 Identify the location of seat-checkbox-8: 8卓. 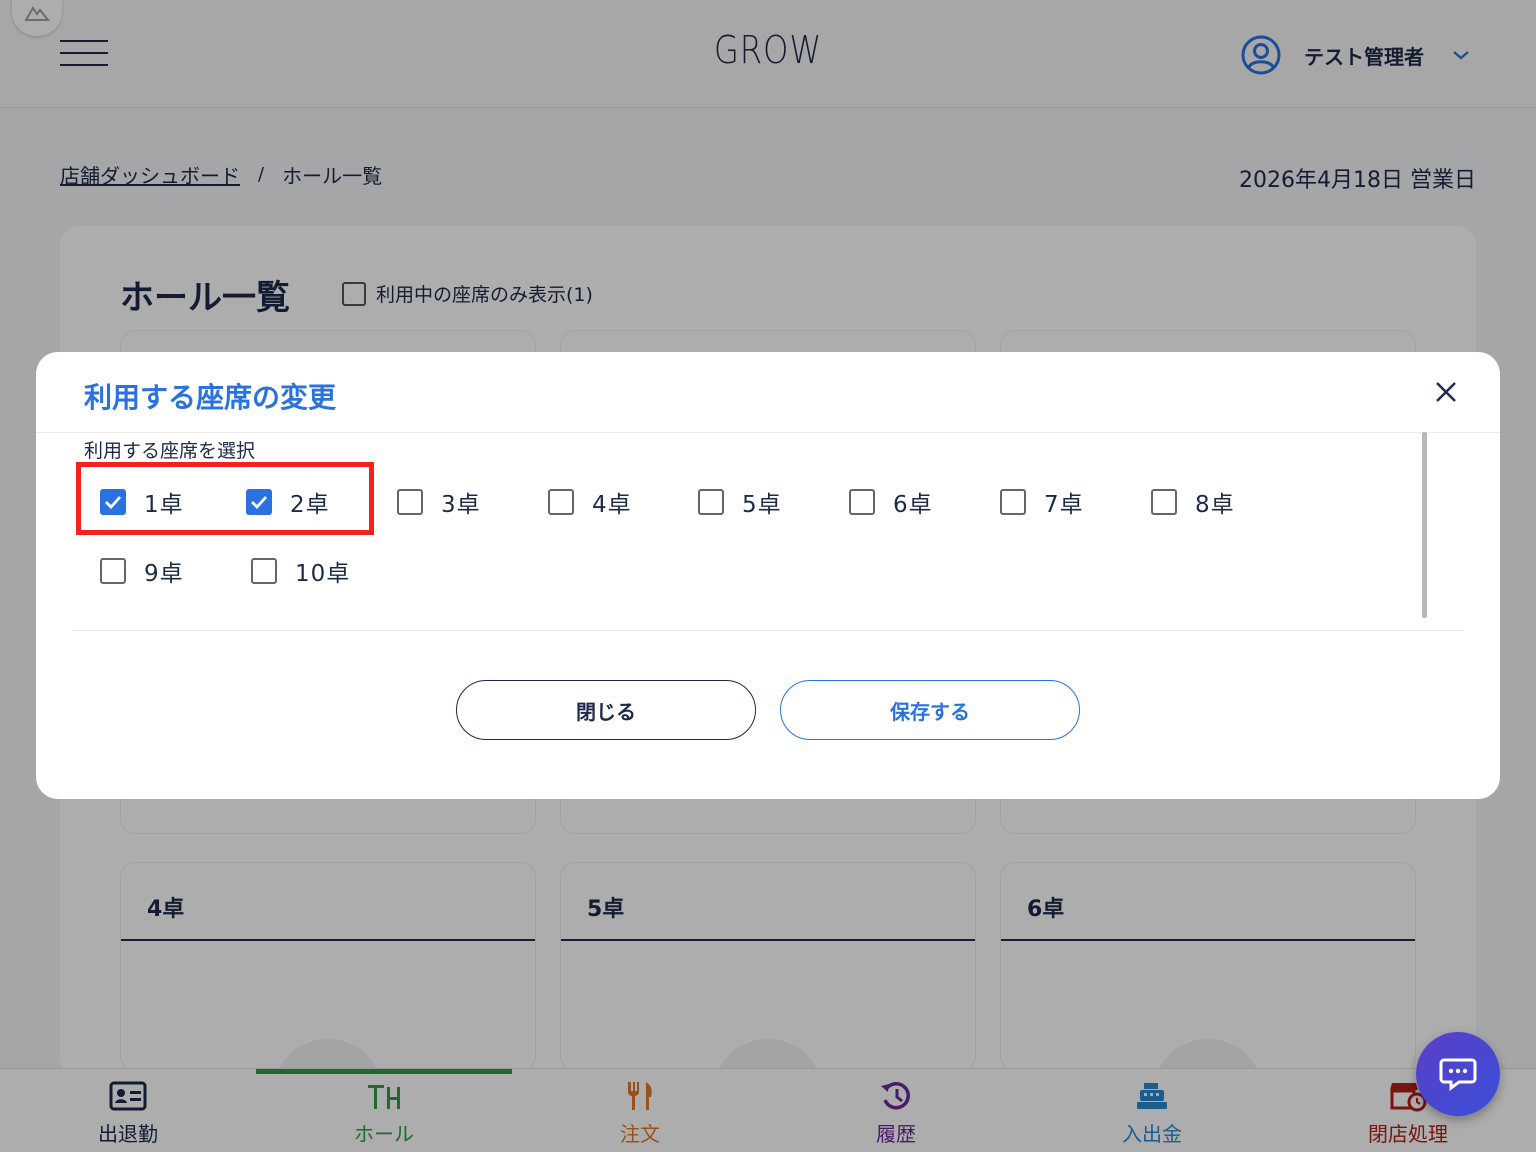
(1193, 502).